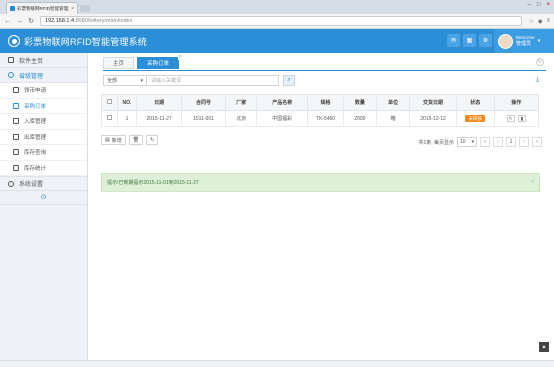 This screenshot has width=554, height=367. What do you see at coordinates (511, 142) in the screenshot?
I see `current-page: 1` at bounding box center [511, 142].